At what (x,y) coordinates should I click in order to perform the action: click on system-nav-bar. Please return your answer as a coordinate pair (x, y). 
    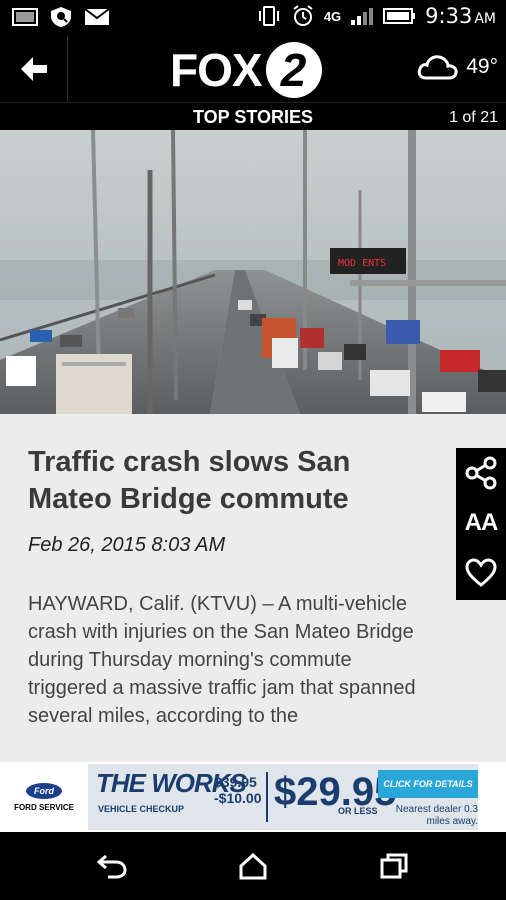
    Looking at the image, I should click on (253, 866).